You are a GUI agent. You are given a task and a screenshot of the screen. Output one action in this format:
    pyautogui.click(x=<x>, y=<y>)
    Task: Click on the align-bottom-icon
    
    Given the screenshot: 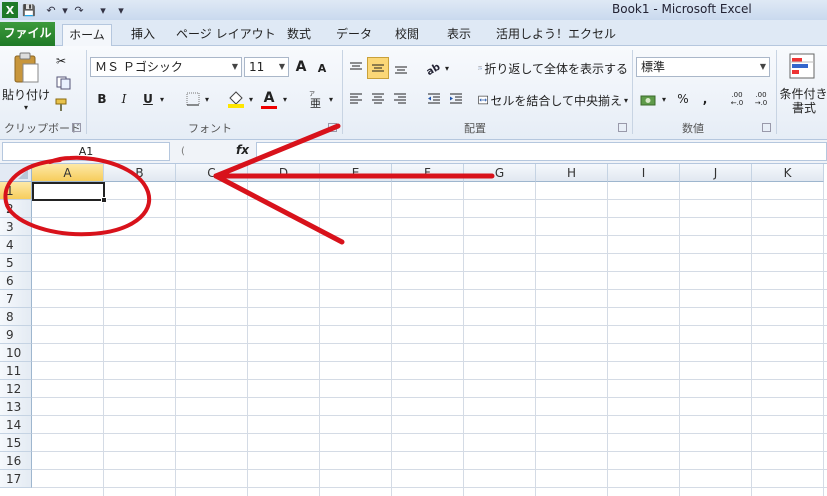 What is the action you would take?
    pyautogui.click(x=401, y=68)
    